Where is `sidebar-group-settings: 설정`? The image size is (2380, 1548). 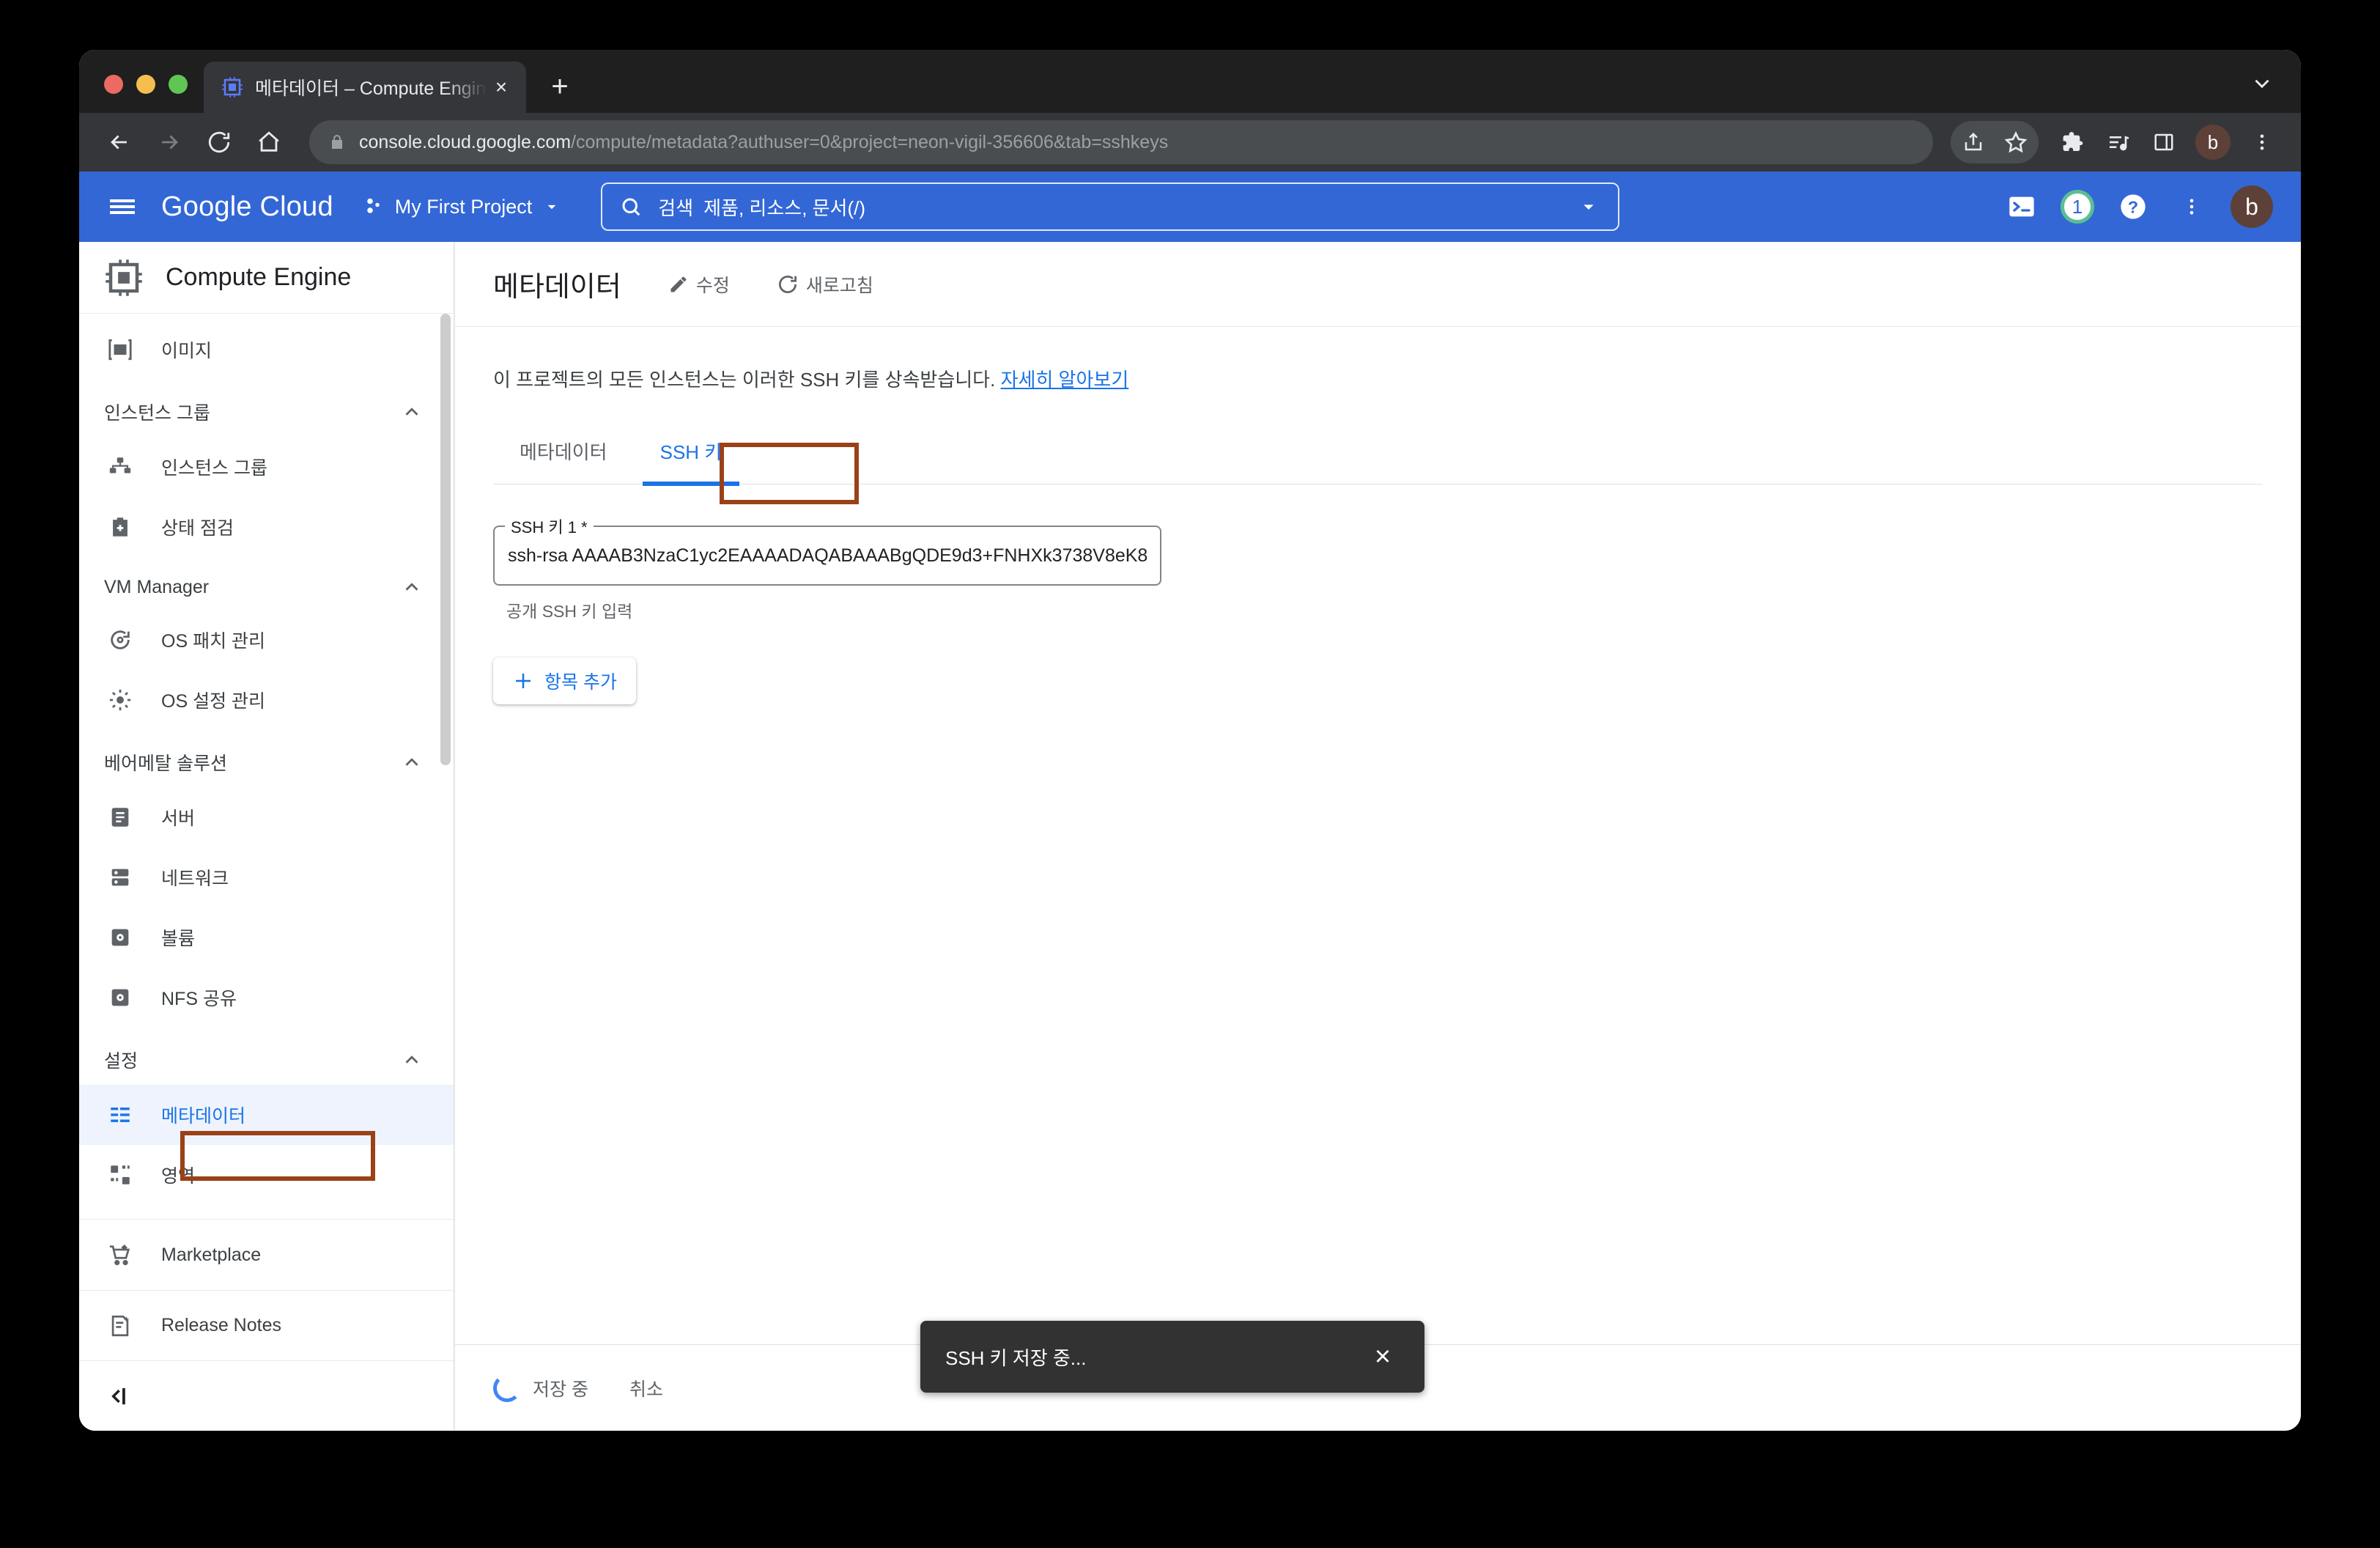 sidebar-group-settings: 설정 is located at coordinates (266, 1056).